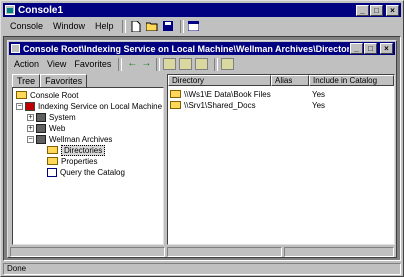 The height and width of the screenshot is (277, 404). Describe the element at coordinates (64, 81) in the screenshot. I see `tab-favorites: Favorites` at that location.